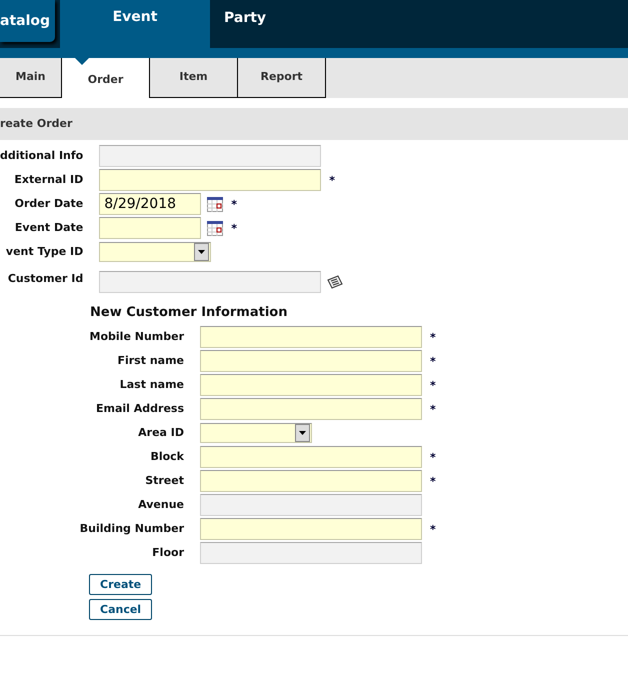 The height and width of the screenshot is (692, 628). I want to click on sub-tab: Order, so click(106, 78).